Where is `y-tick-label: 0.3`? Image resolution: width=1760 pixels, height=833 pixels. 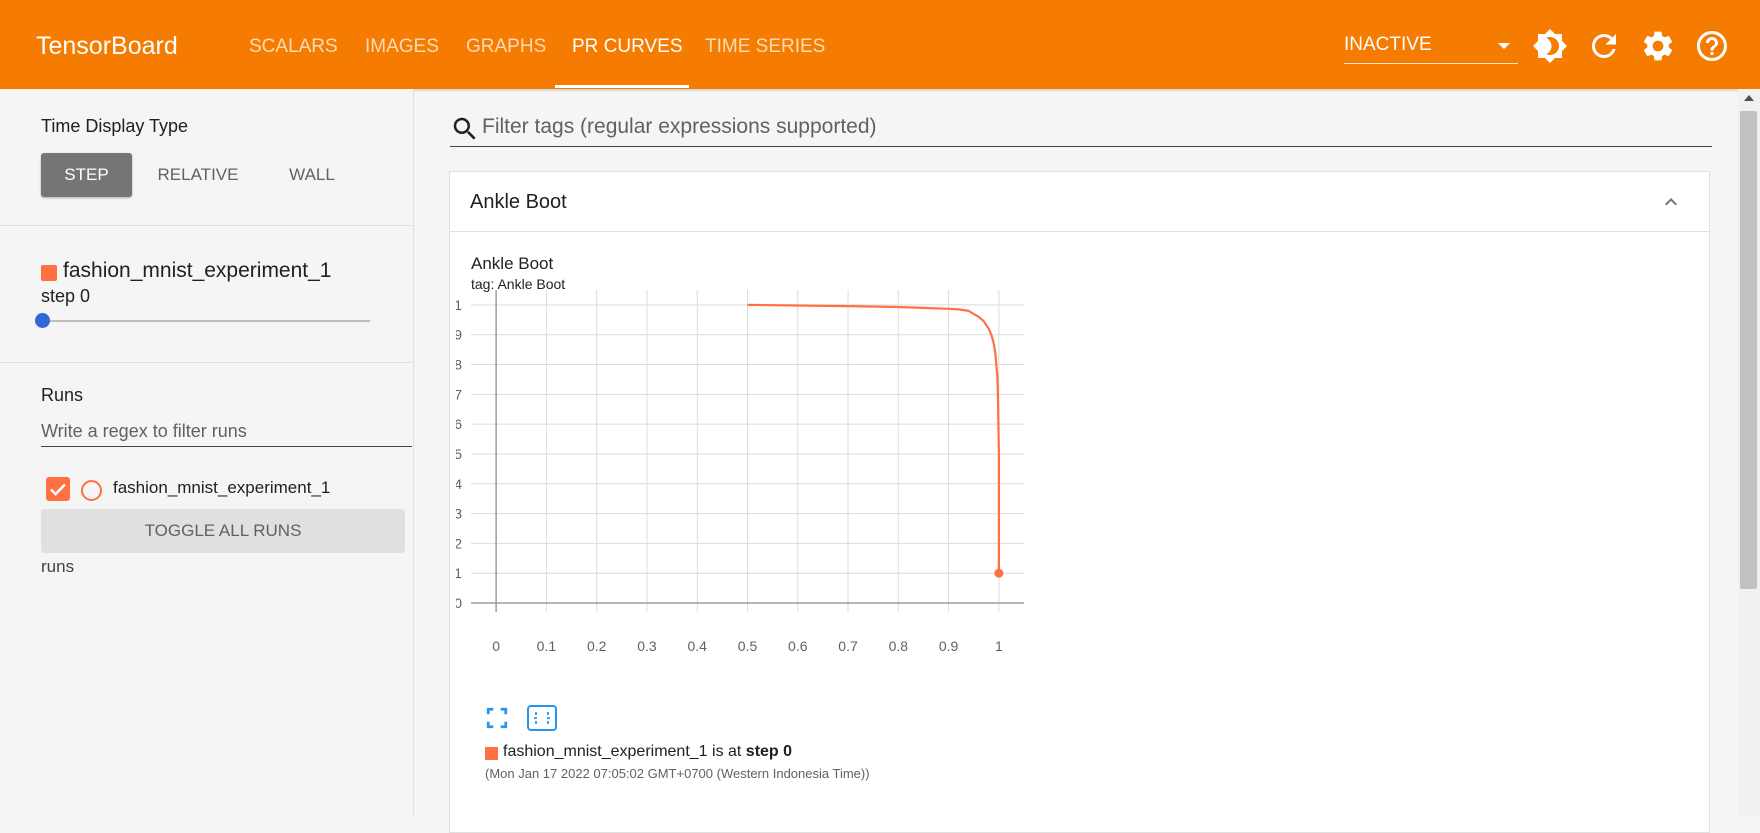 y-tick-label: 0.3 is located at coordinates (459, 514).